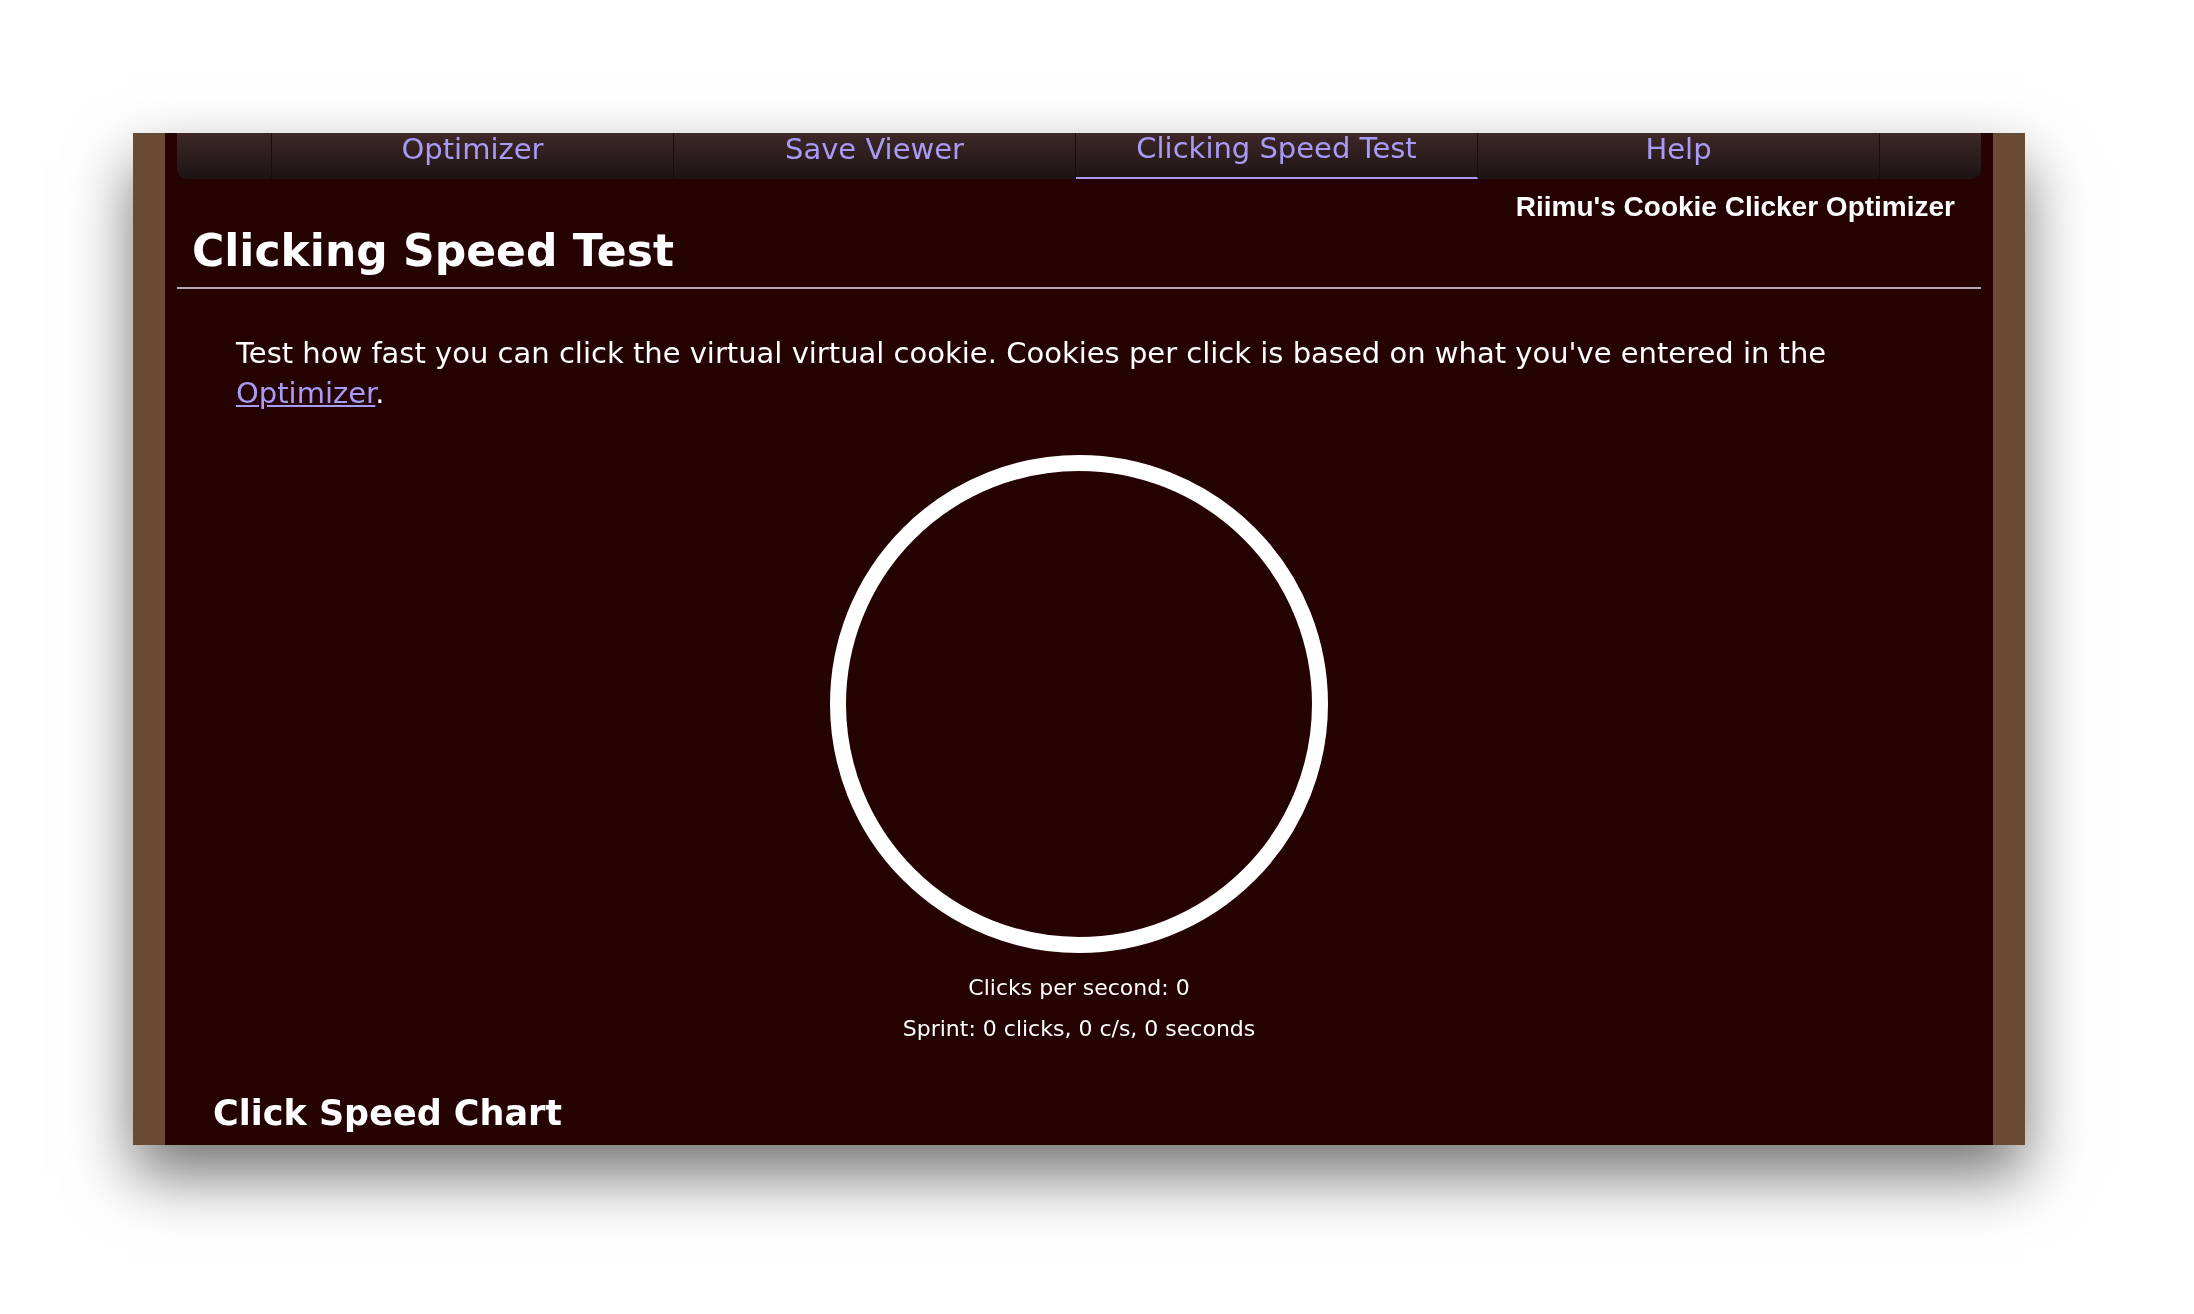 The image size is (2194, 1314). I want to click on nav-tab: Clicking Speed Test, so click(1277, 156).